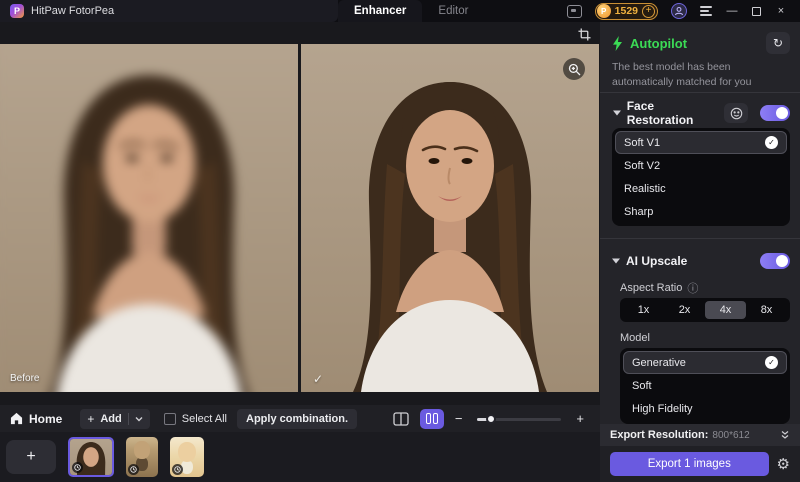 Image resolution: width=800 pixels, height=482 pixels. I want to click on select-all-label: Select All, so click(204, 418).